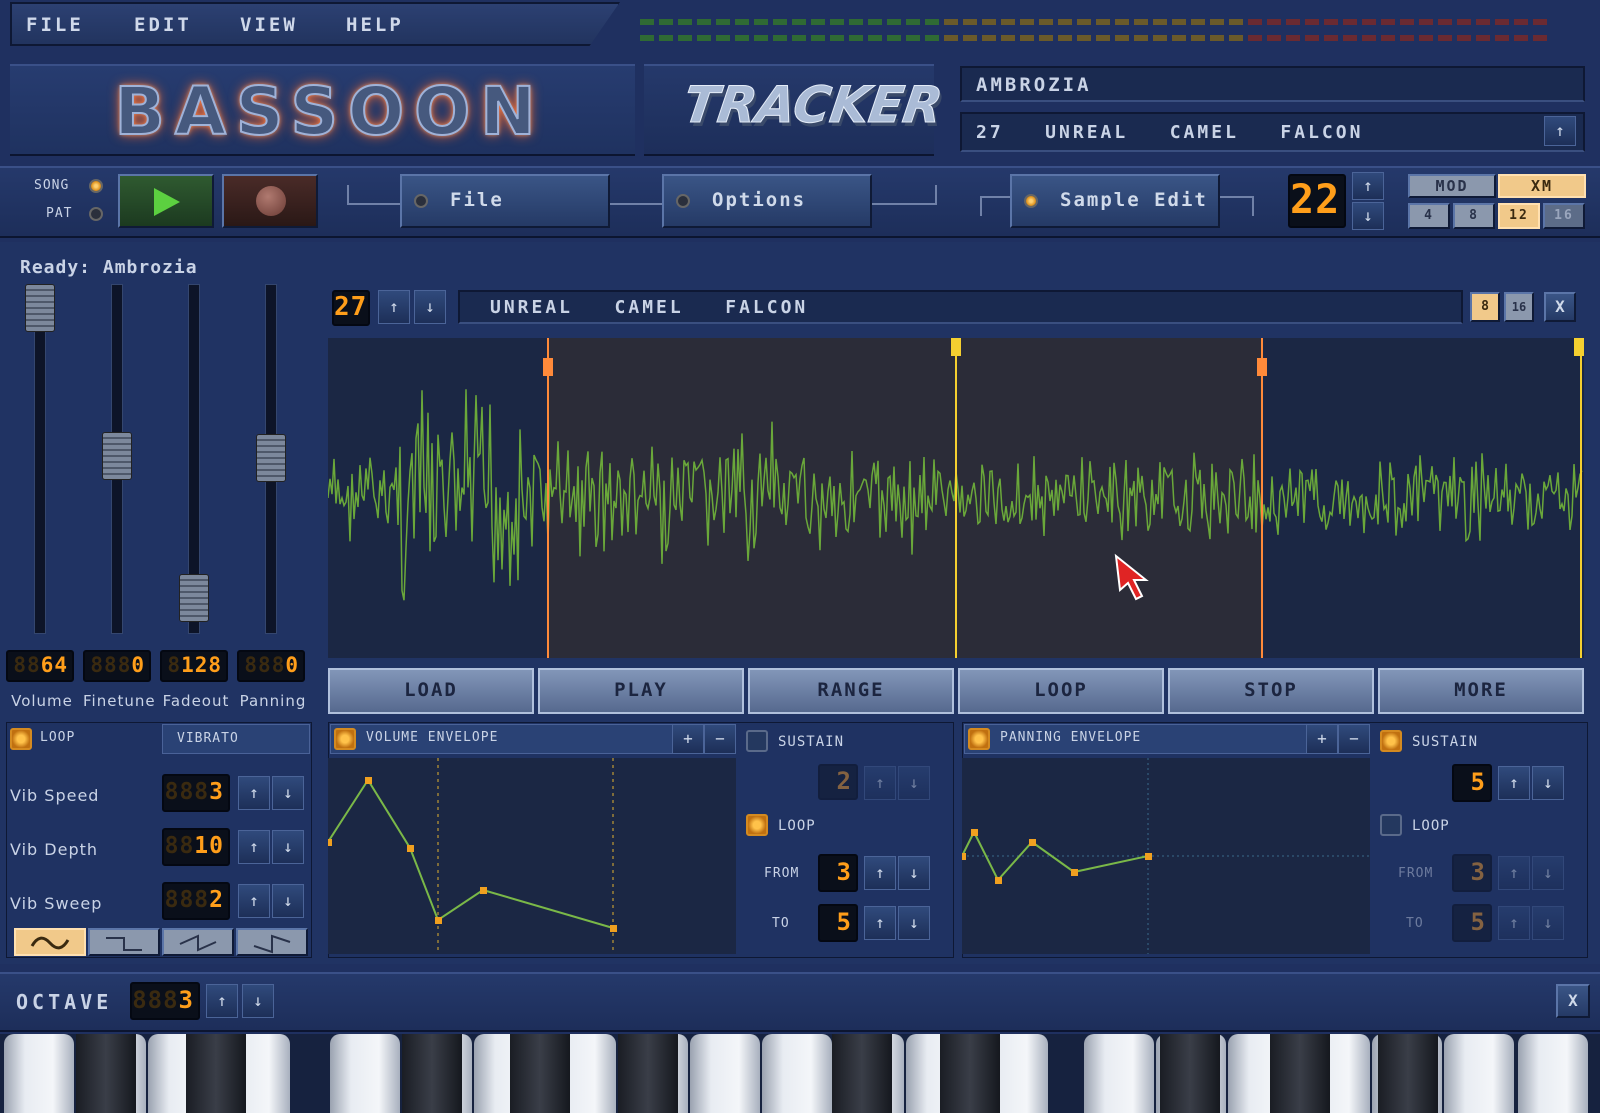  Describe the element at coordinates (914, 783) in the screenshot. I see `volume-sustain-down-button: ↓` at that location.